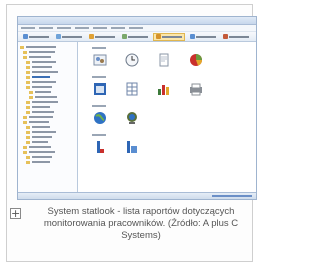 The width and height of the screenshot is (320, 268). What do you see at coordinates (124, 36) in the screenshot?
I see `clock-icon` at bounding box center [124, 36].